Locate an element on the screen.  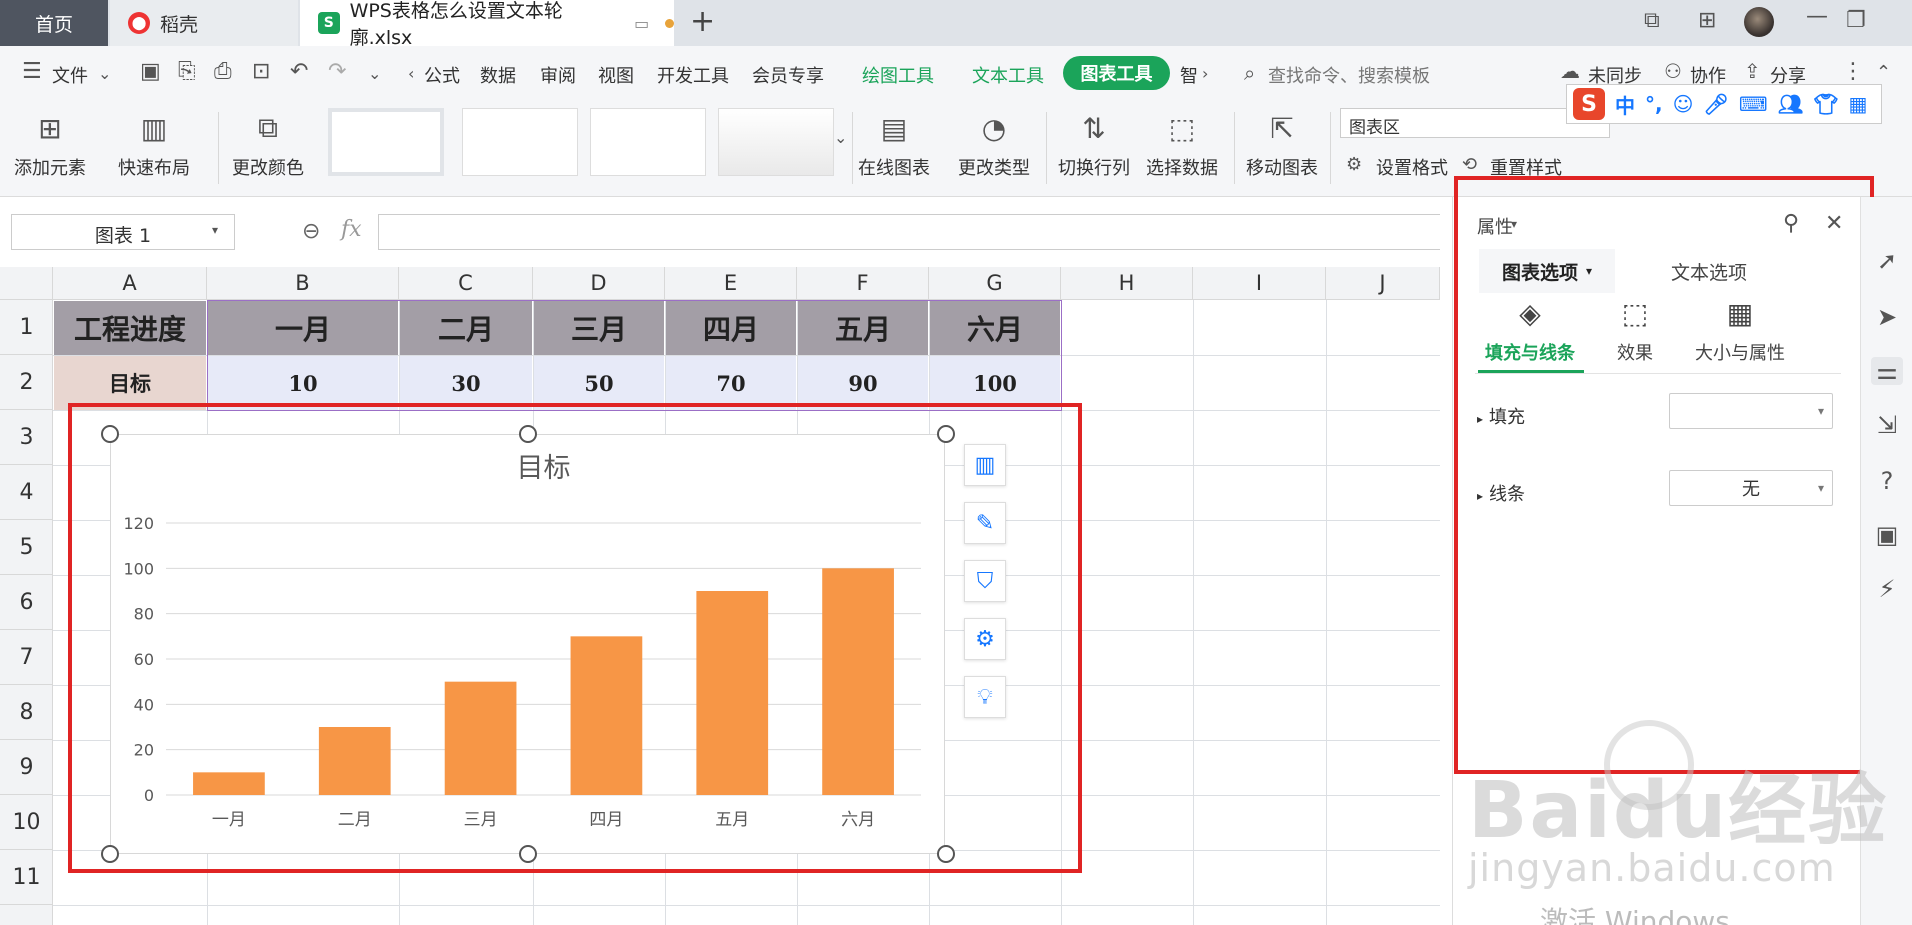
user-icon: 👥︎ is located at coordinates (1790, 104).